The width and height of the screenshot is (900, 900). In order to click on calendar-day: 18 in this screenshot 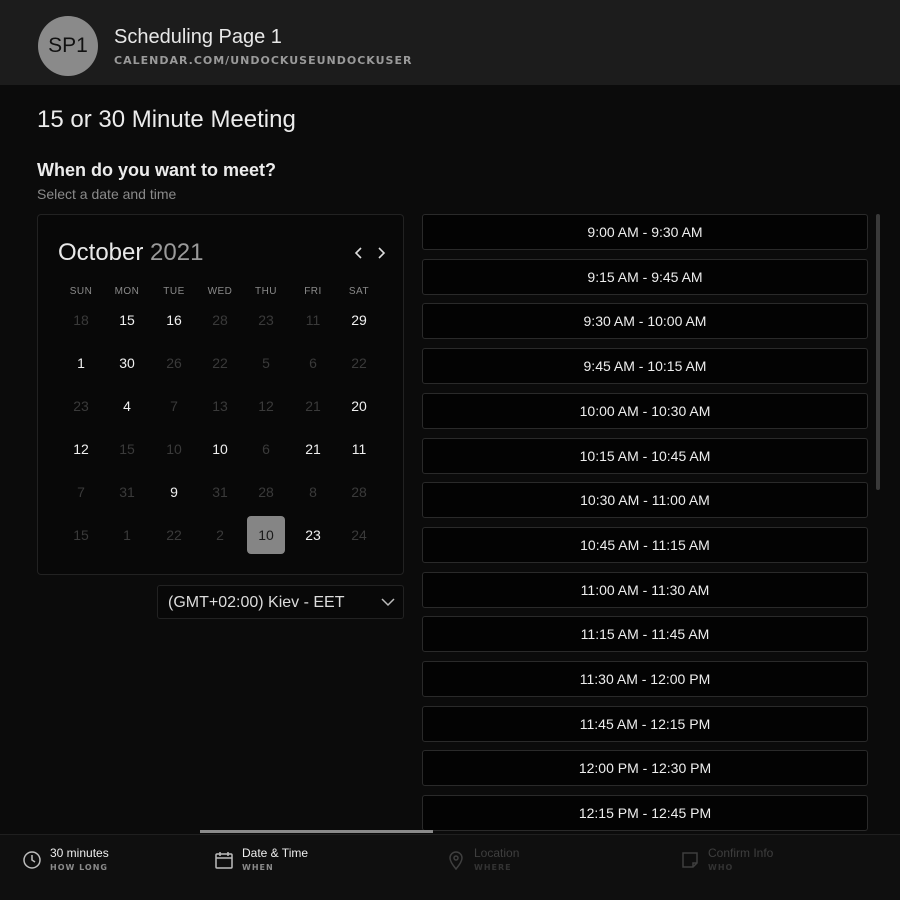, I will do `click(81, 320)`.